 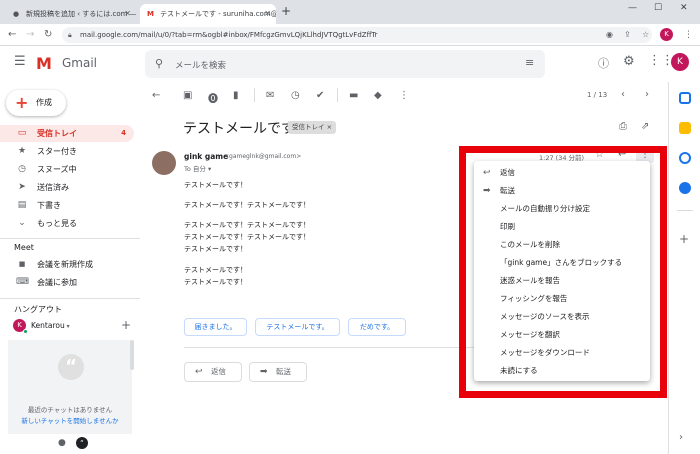 I want to click on sidebar-scrollbar, so click(x=132, y=355).